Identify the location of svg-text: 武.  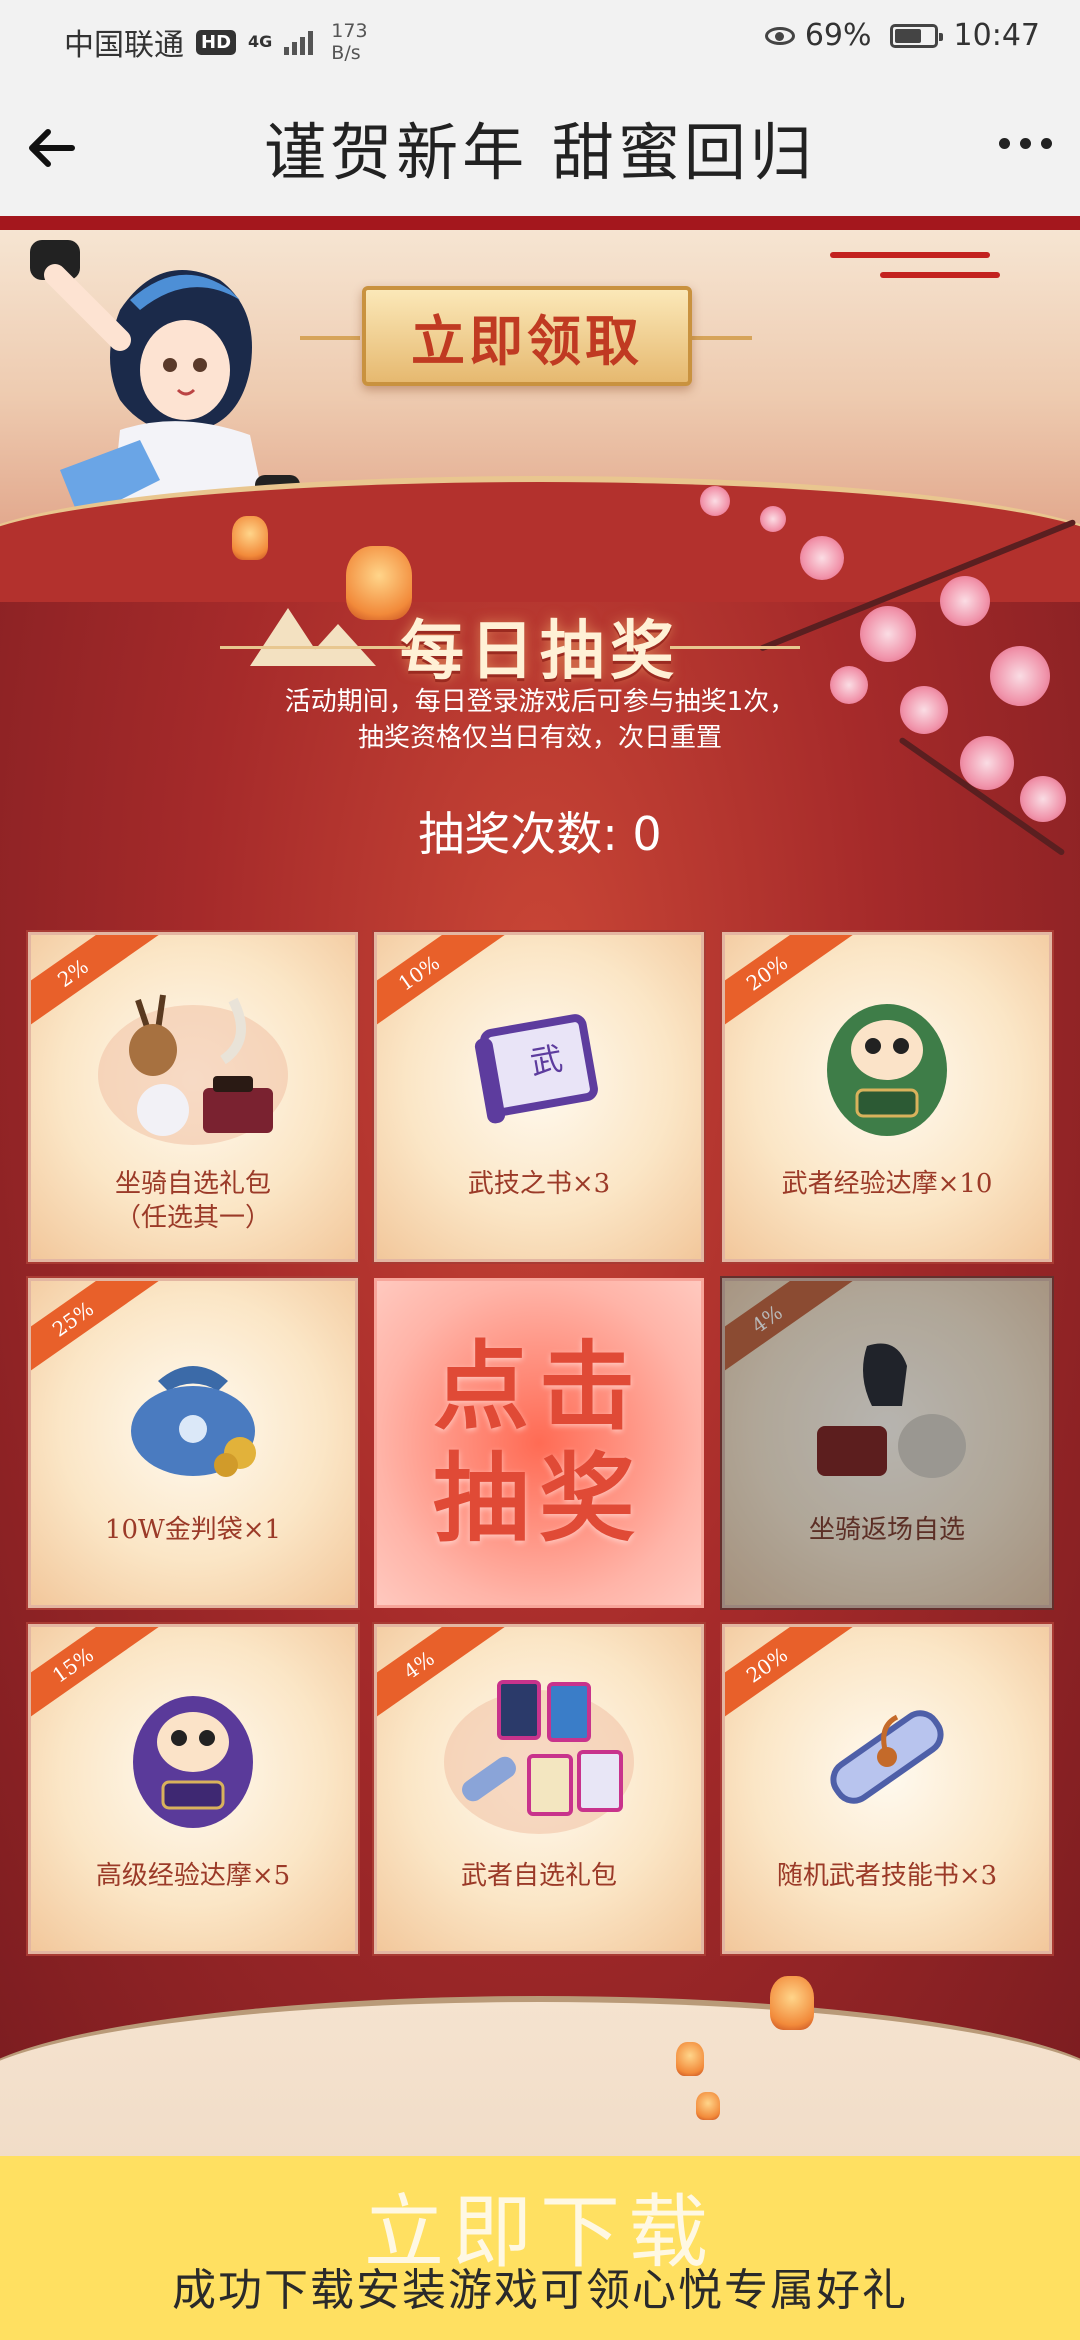
(546, 1060).